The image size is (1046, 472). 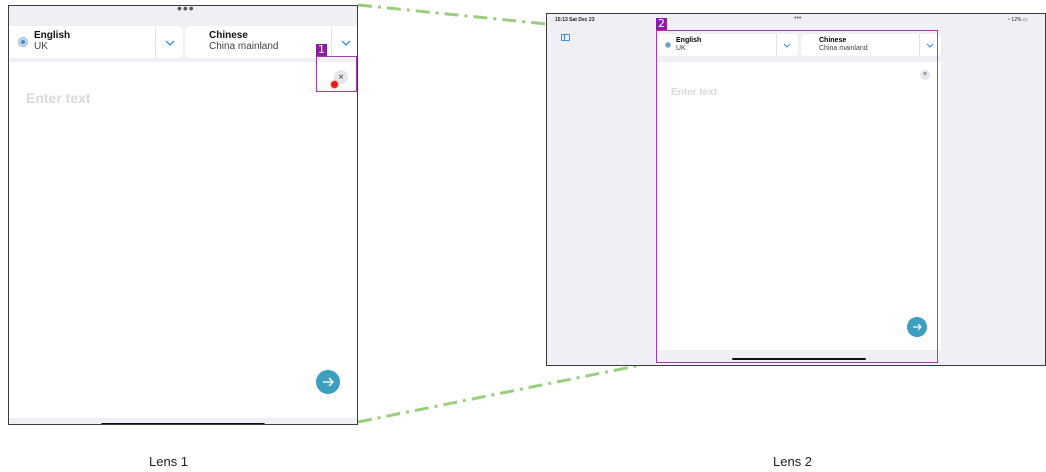 I want to click on highlight-box-label: 1, so click(x=321, y=49).